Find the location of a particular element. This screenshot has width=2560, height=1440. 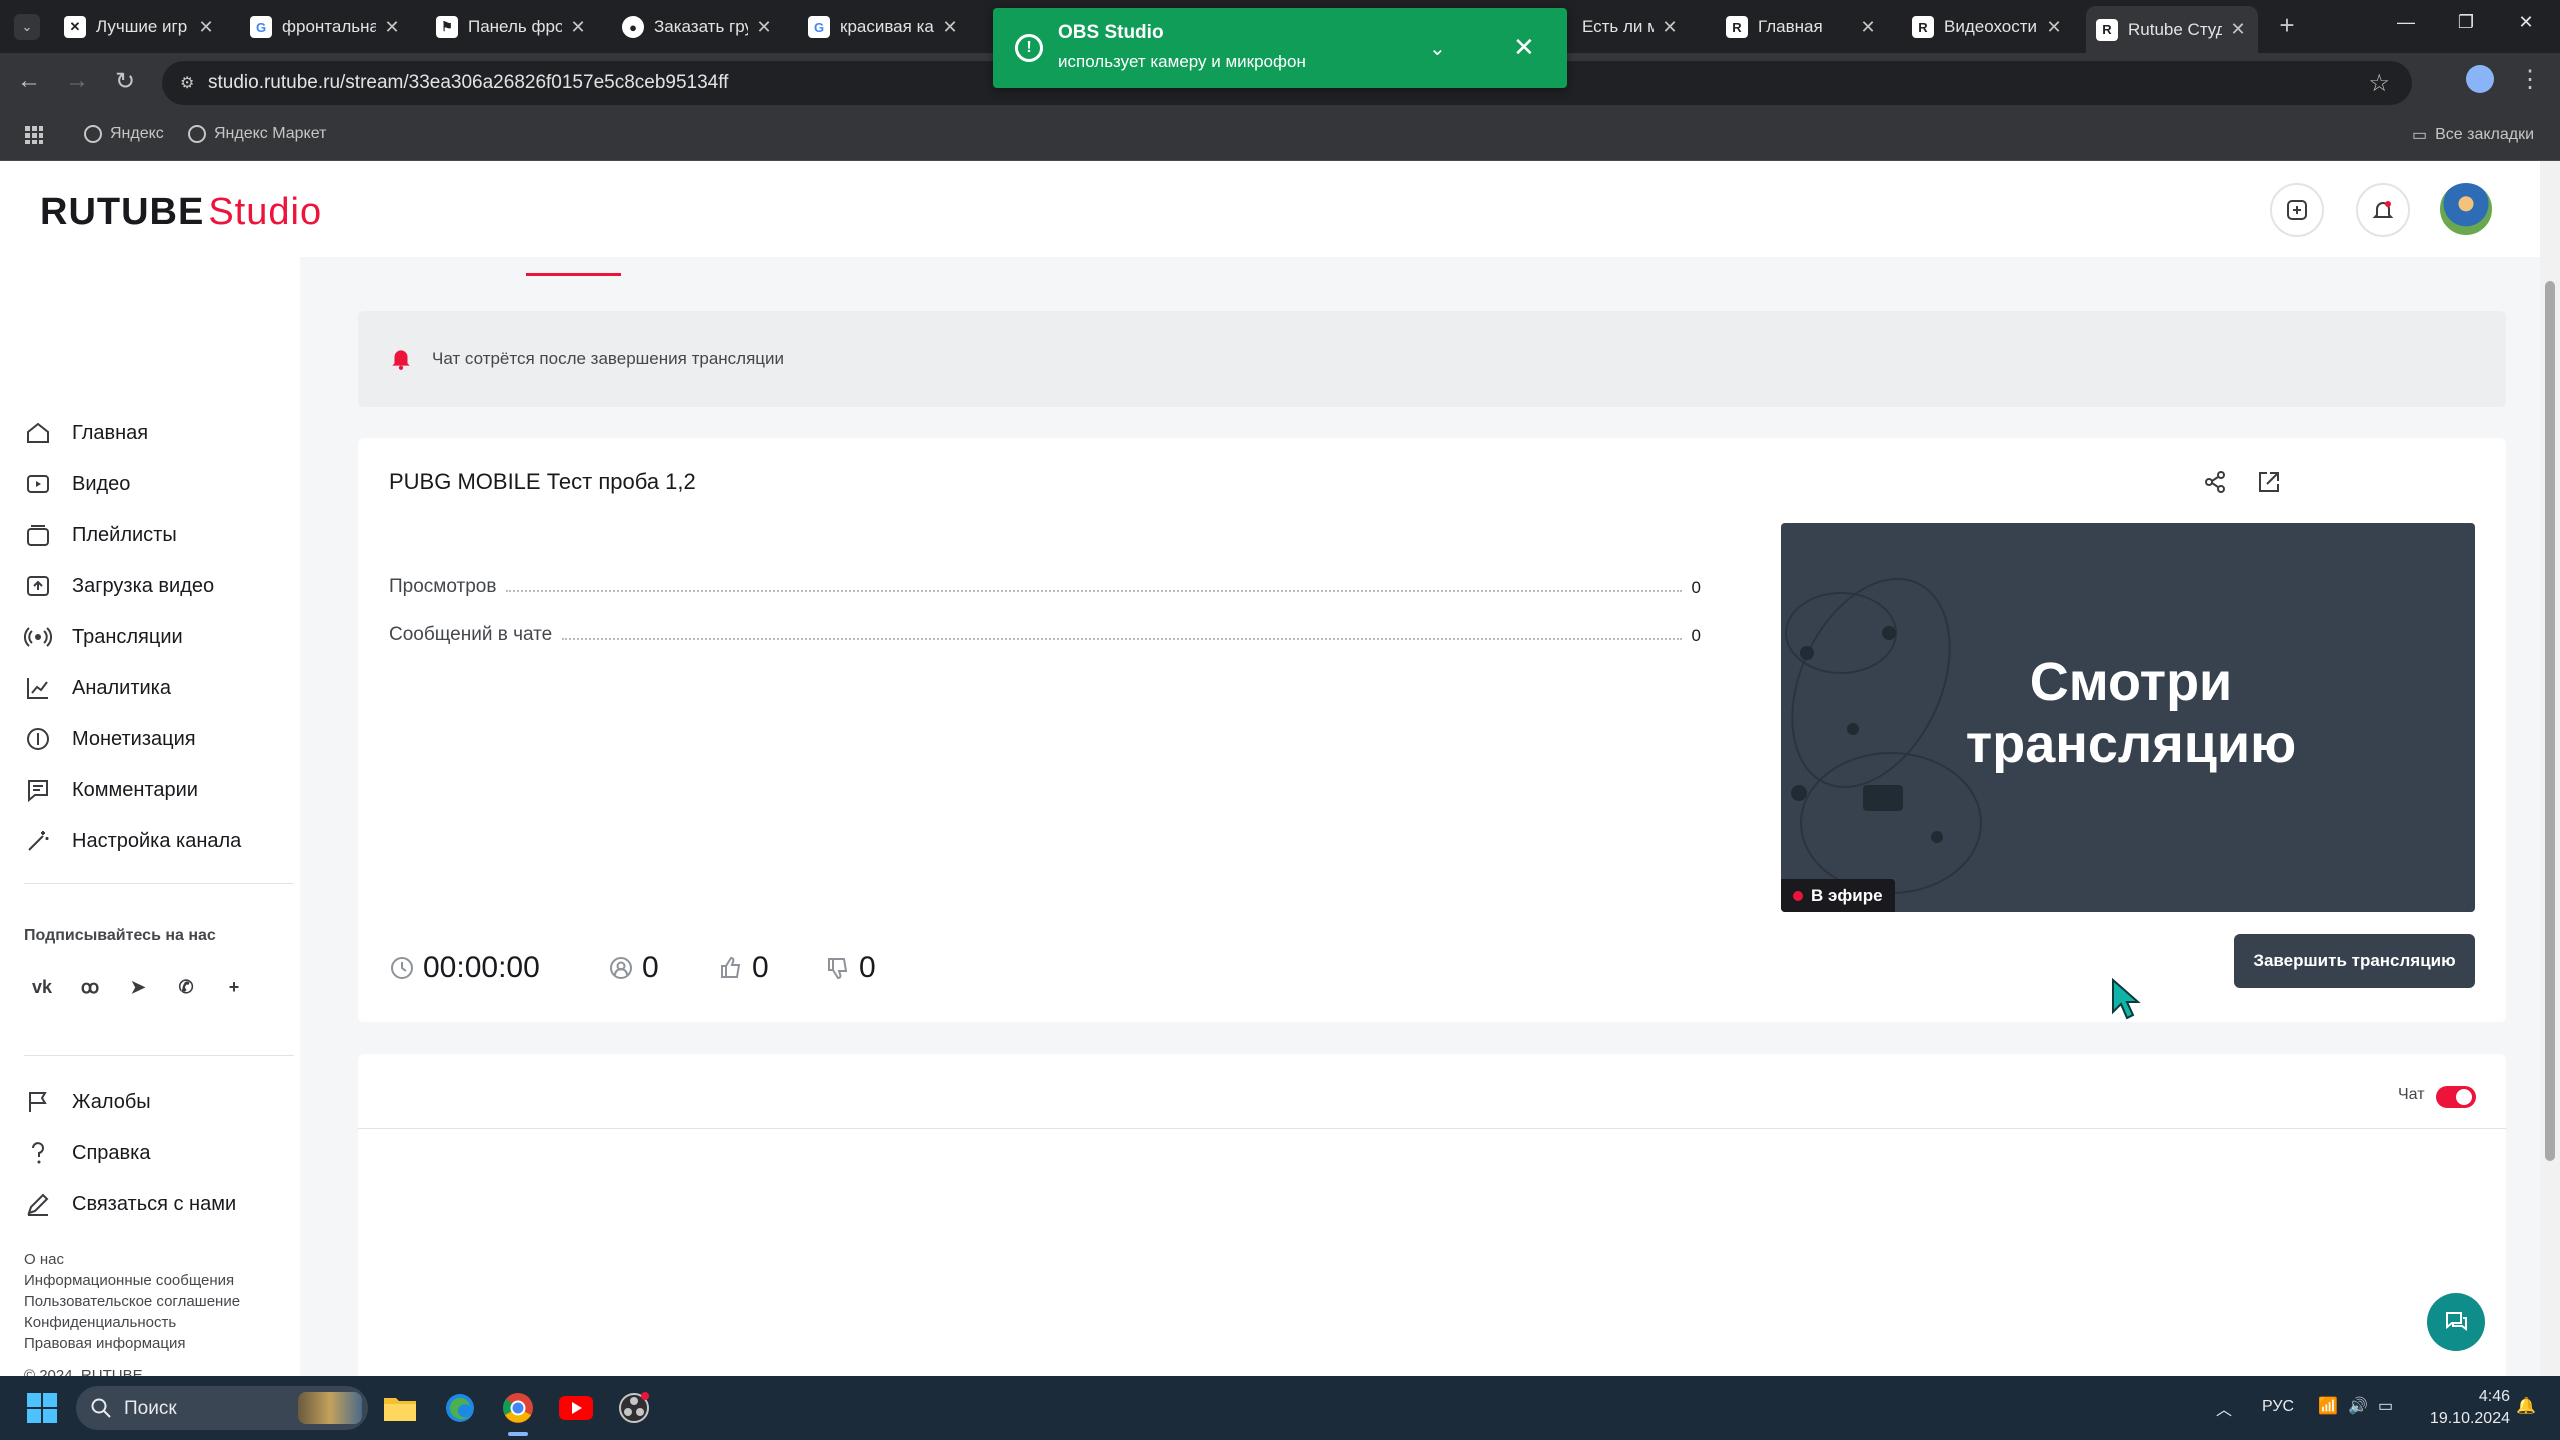

reload-icon: ↻ is located at coordinates (125, 81).